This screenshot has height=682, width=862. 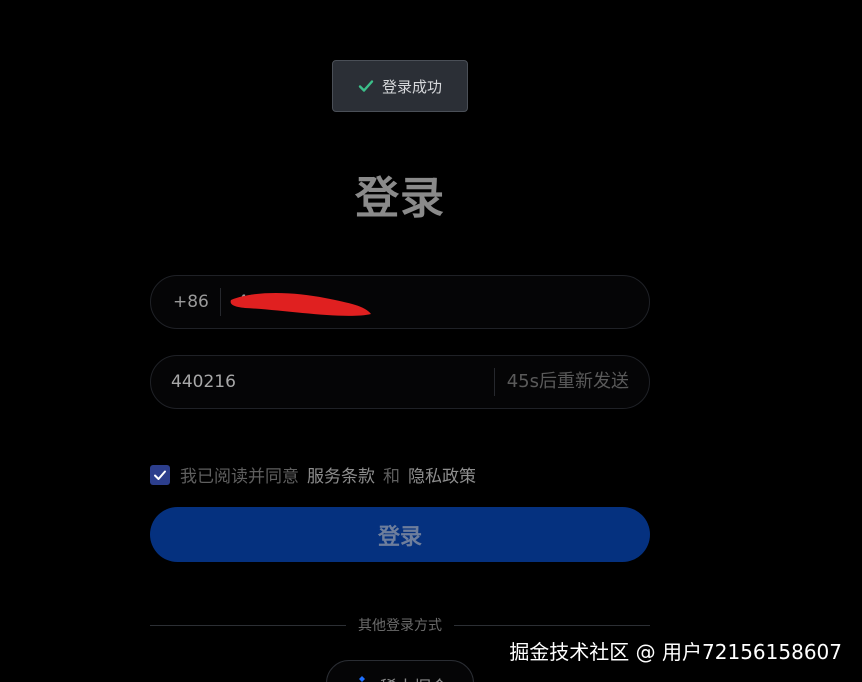 I want to click on phone-field: +86, so click(x=400, y=302).